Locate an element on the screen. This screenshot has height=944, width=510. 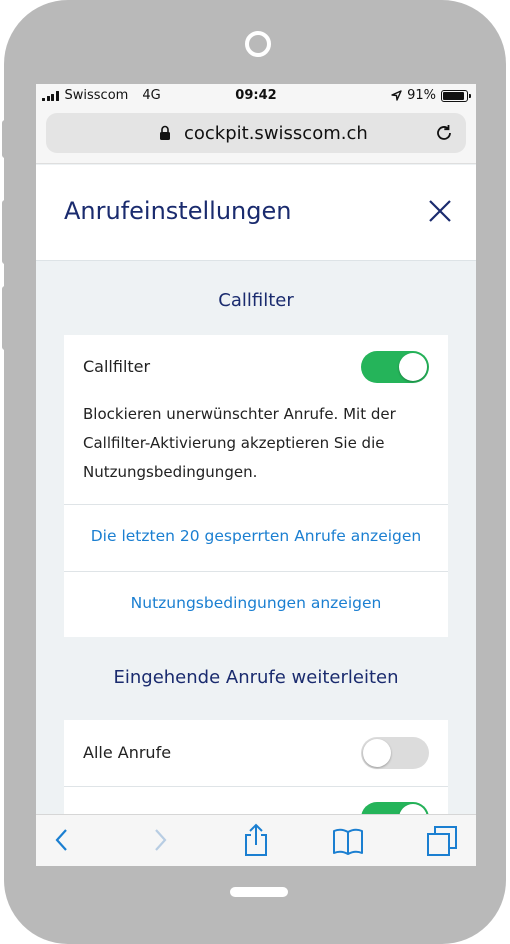
mute-switch is located at coordinates (5, 139).